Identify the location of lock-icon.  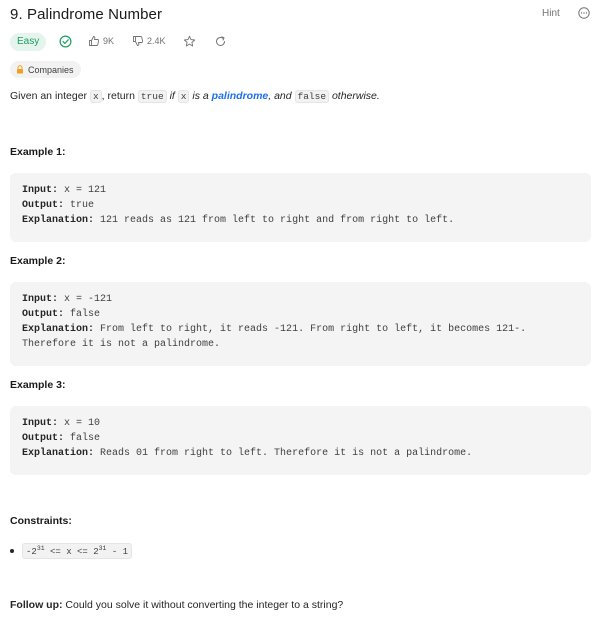
(20, 69).